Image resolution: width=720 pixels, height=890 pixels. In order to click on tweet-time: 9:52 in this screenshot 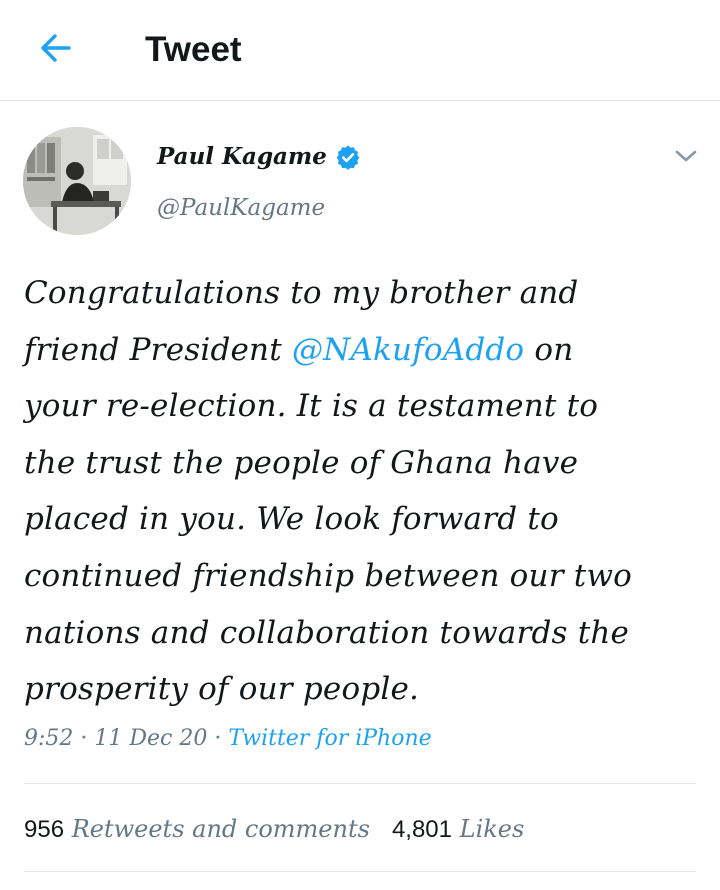, I will do `click(49, 738)`.